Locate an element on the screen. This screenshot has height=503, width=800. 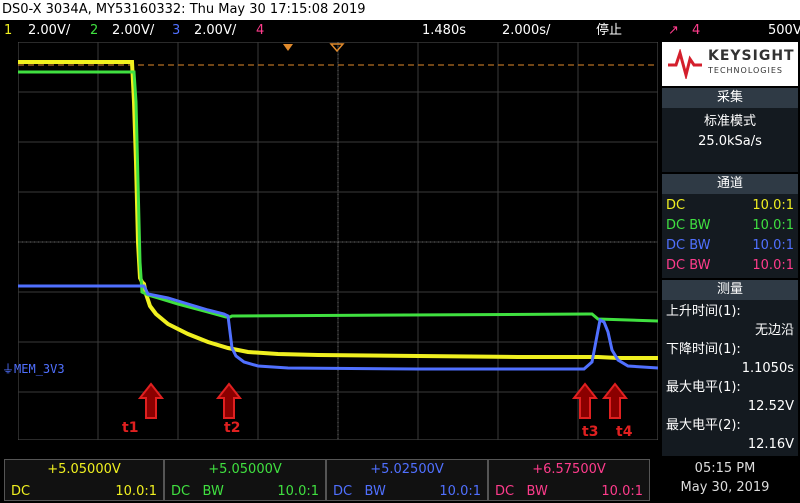
marker-t2: t2 is located at coordinates (232, 428).